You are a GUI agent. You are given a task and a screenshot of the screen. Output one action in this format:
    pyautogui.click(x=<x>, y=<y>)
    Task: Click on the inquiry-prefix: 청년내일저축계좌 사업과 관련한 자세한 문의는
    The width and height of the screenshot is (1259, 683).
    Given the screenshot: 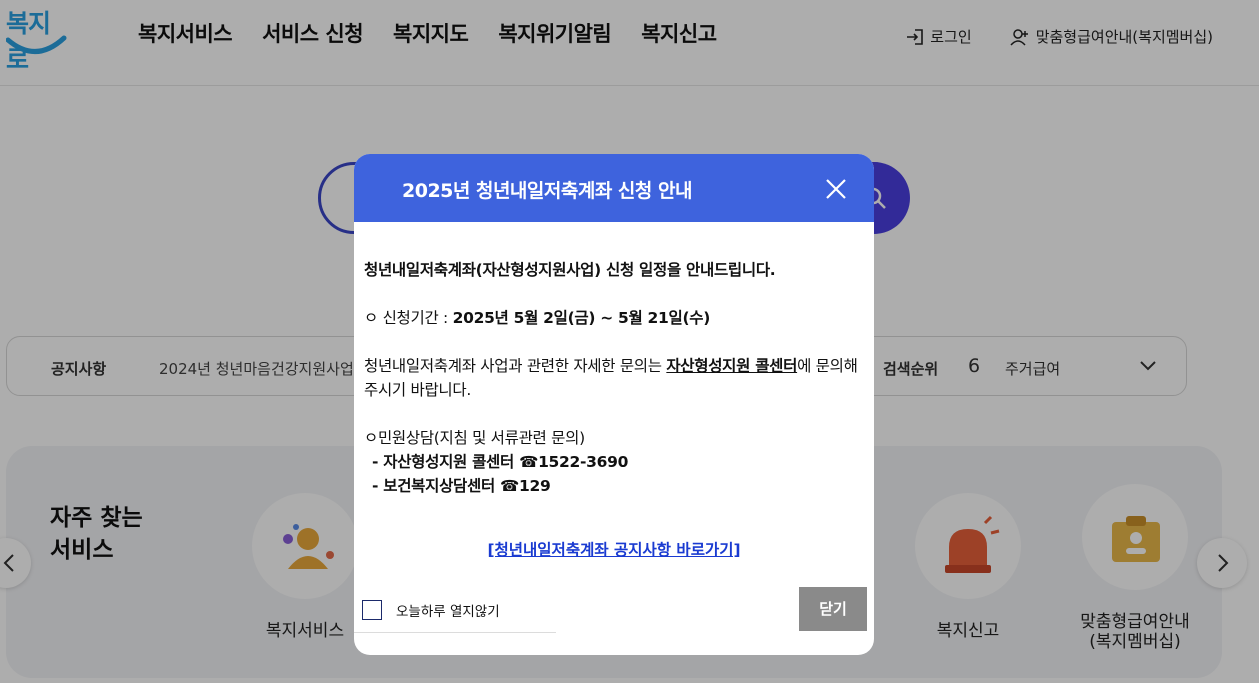 What is the action you would take?
    pyautogui.click(x=515, y=366)
    